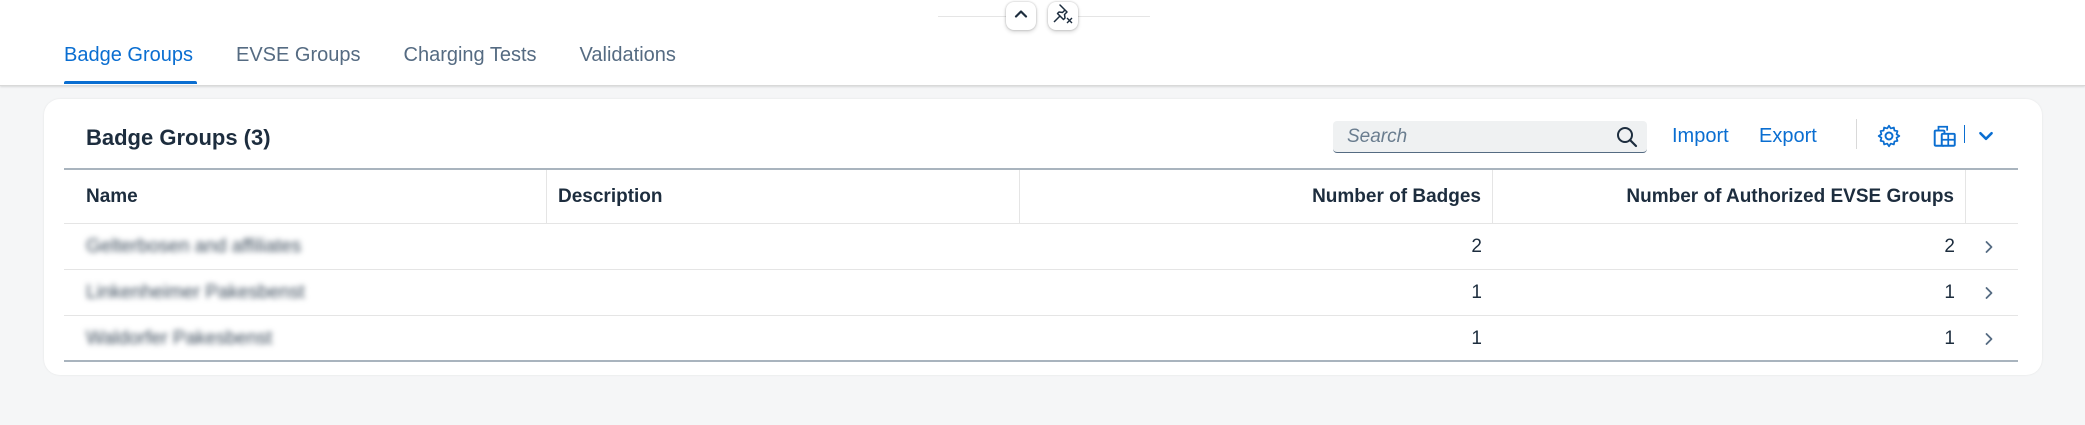  Describe the element at coordinates (1700, 136) in the screenshot. I see `import-button: Import` at that location.